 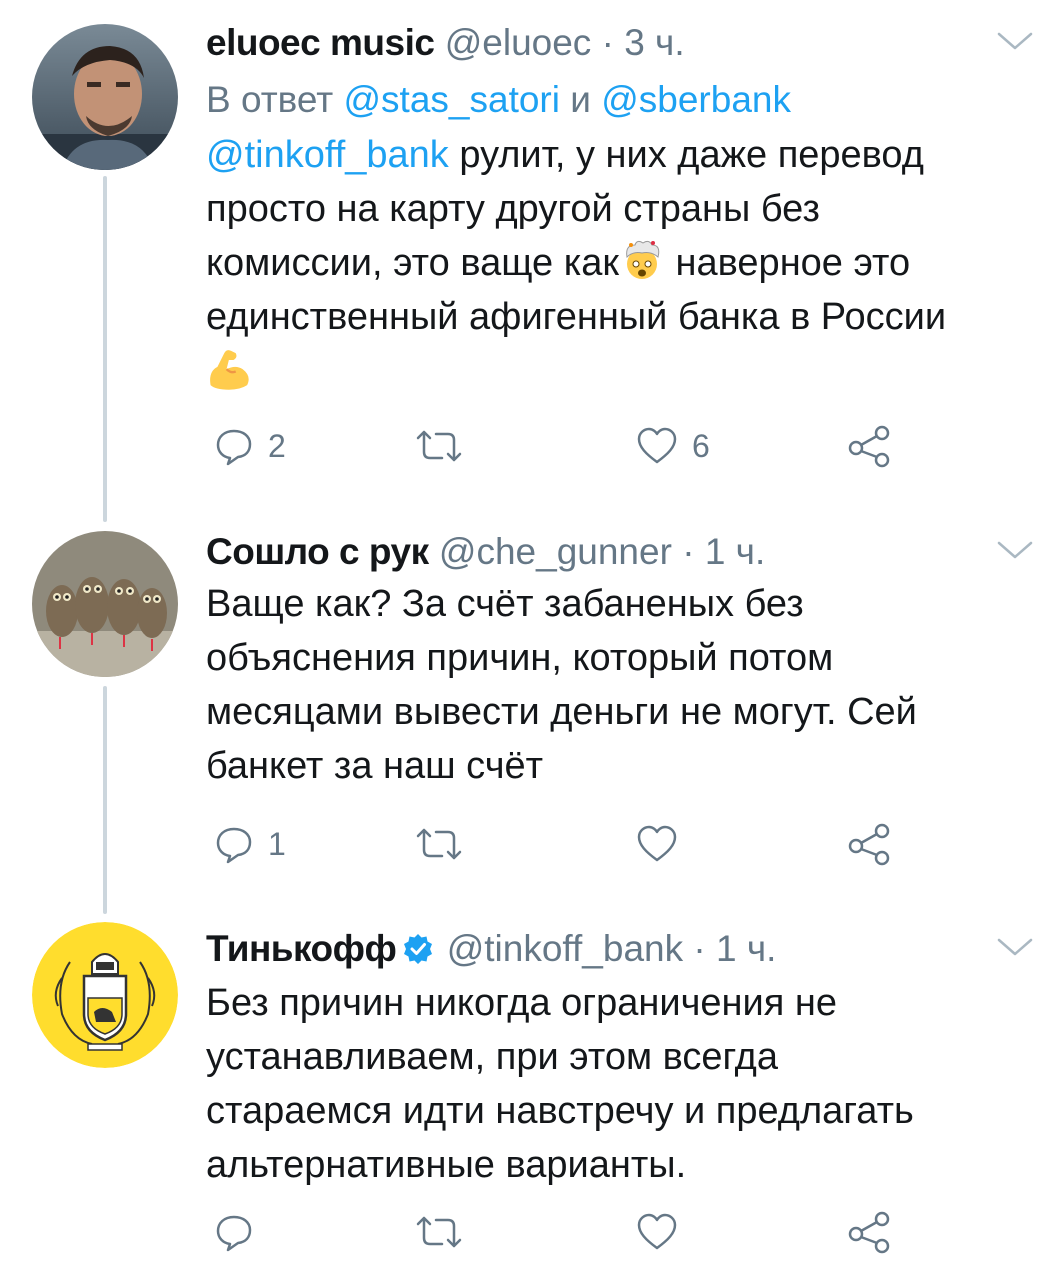 I want to click on tweet-actions: 1, so click(x=556, y=844).